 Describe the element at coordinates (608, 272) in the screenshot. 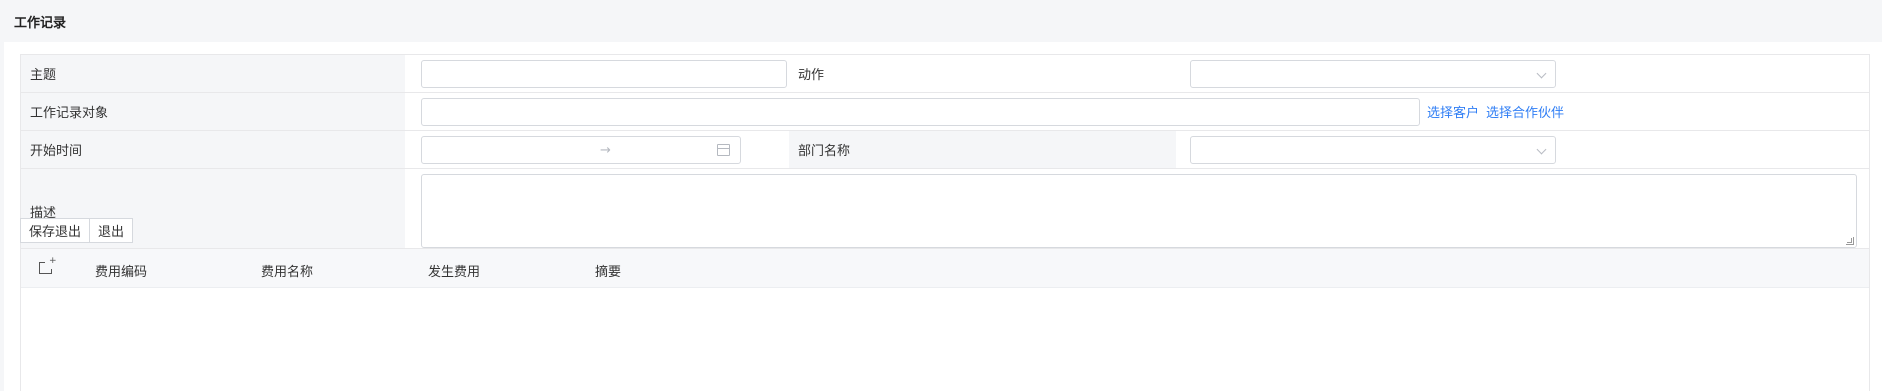

I see `column-header-summary: 摘要` at that location.